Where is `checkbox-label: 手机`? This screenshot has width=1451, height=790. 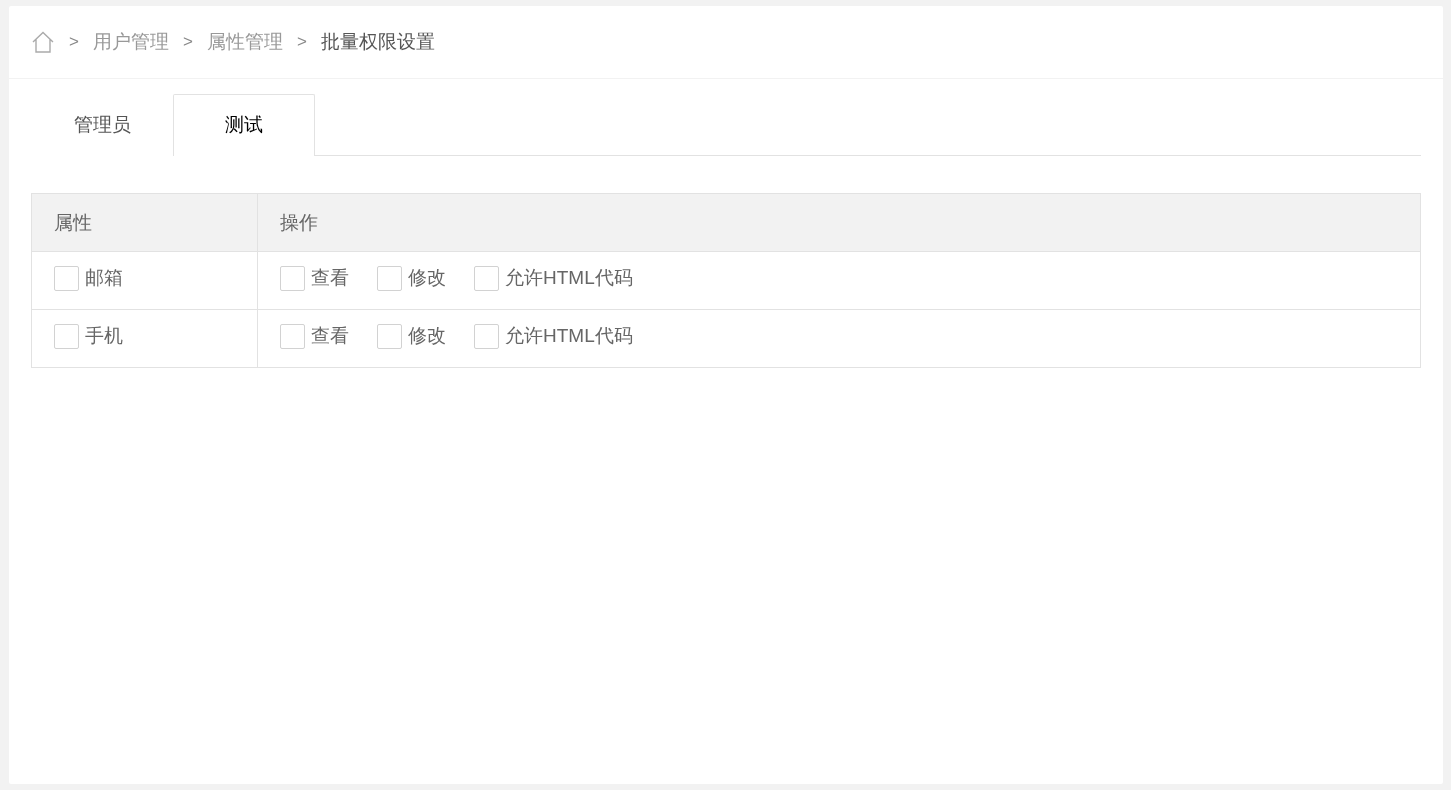
checkbox-label: 手机 is located at coordinates (104, 336).